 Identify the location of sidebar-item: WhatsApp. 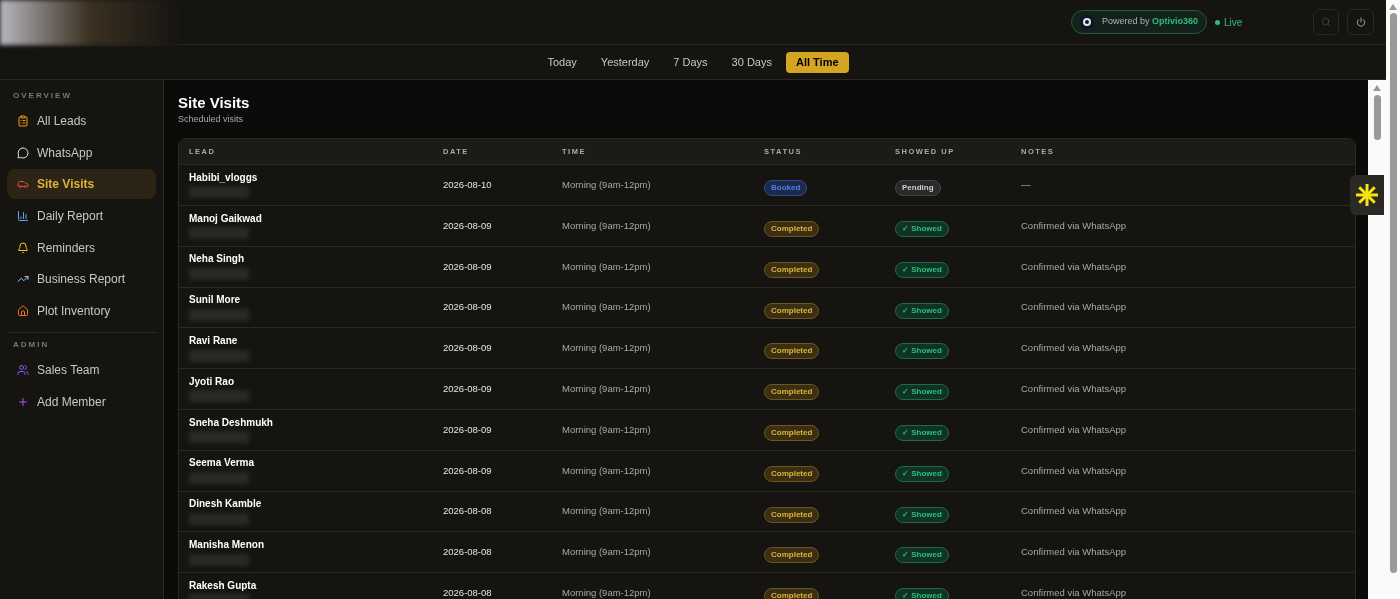
(81, 152).